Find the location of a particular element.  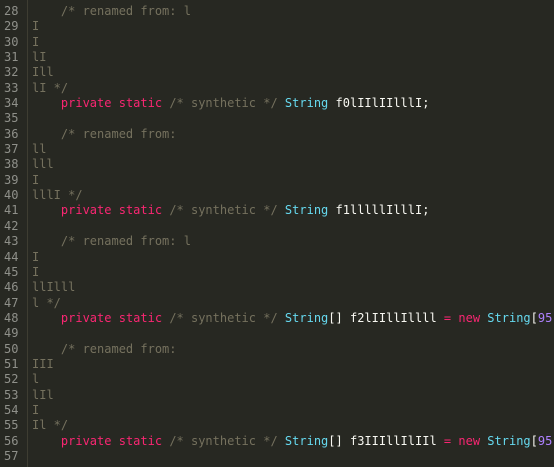

code-line: 46 llIlll is located at coordinates (277, 287).